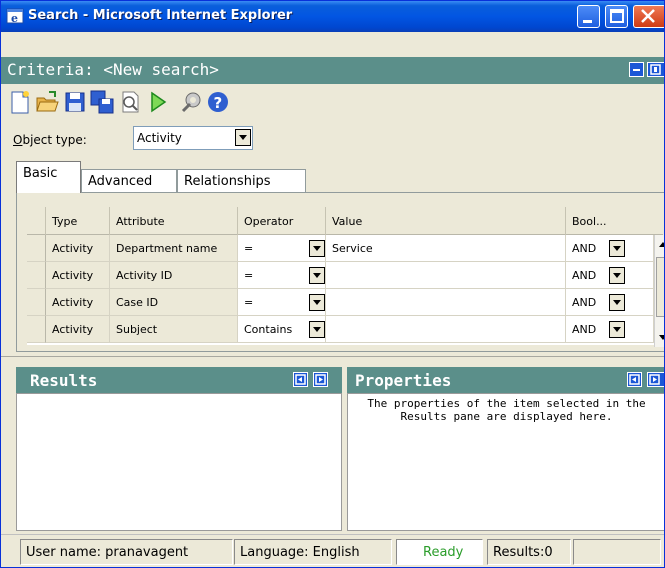  I want to click on collapse-pane-button, so click(636, 69).